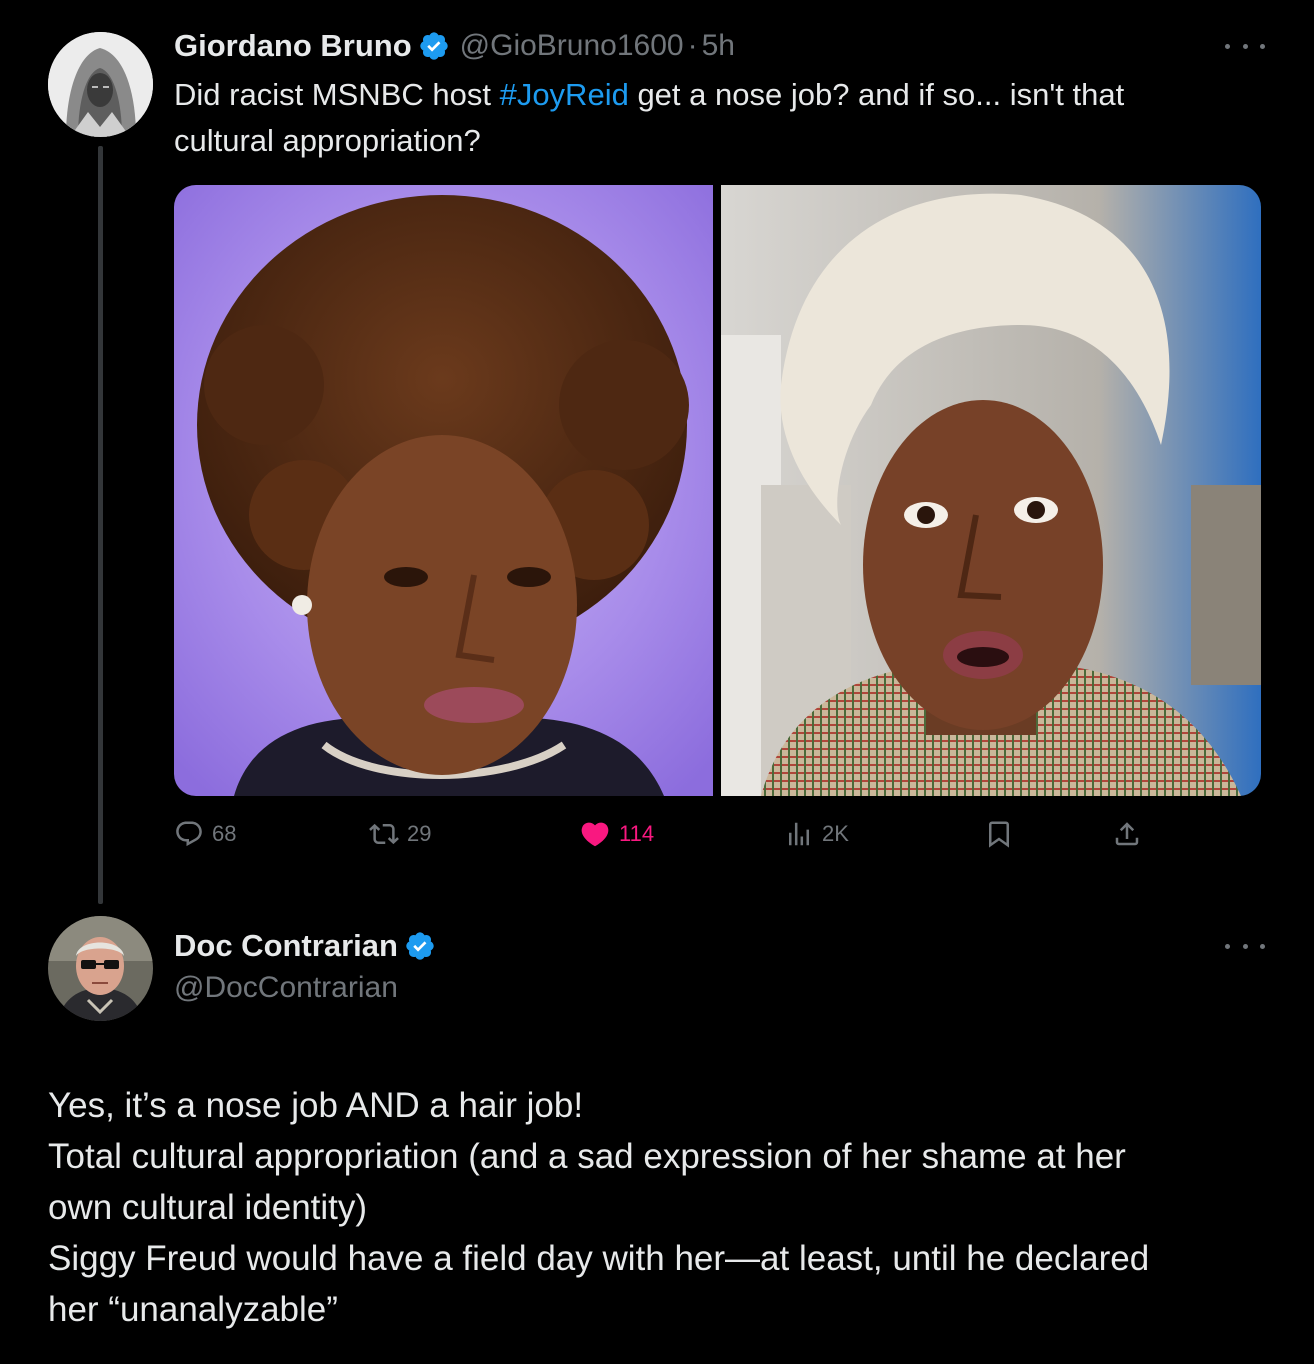 Image resolution: width=1314 pixels, height=1364 pixels. What do you see at coordinates (1127, 834) in the screenshot?
I see `share-icon` at bounding box center [1127, 834].